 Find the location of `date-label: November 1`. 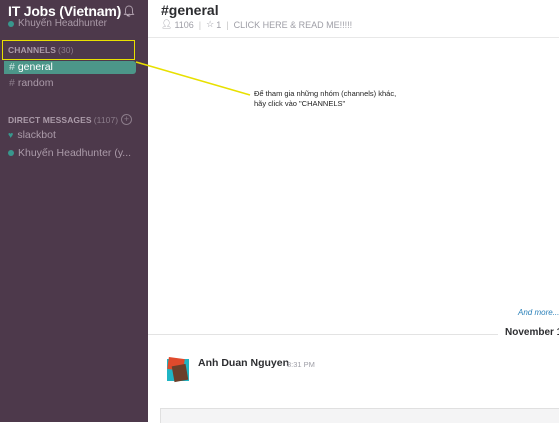

date-label: November 1 is located at coordinates (532, 332).